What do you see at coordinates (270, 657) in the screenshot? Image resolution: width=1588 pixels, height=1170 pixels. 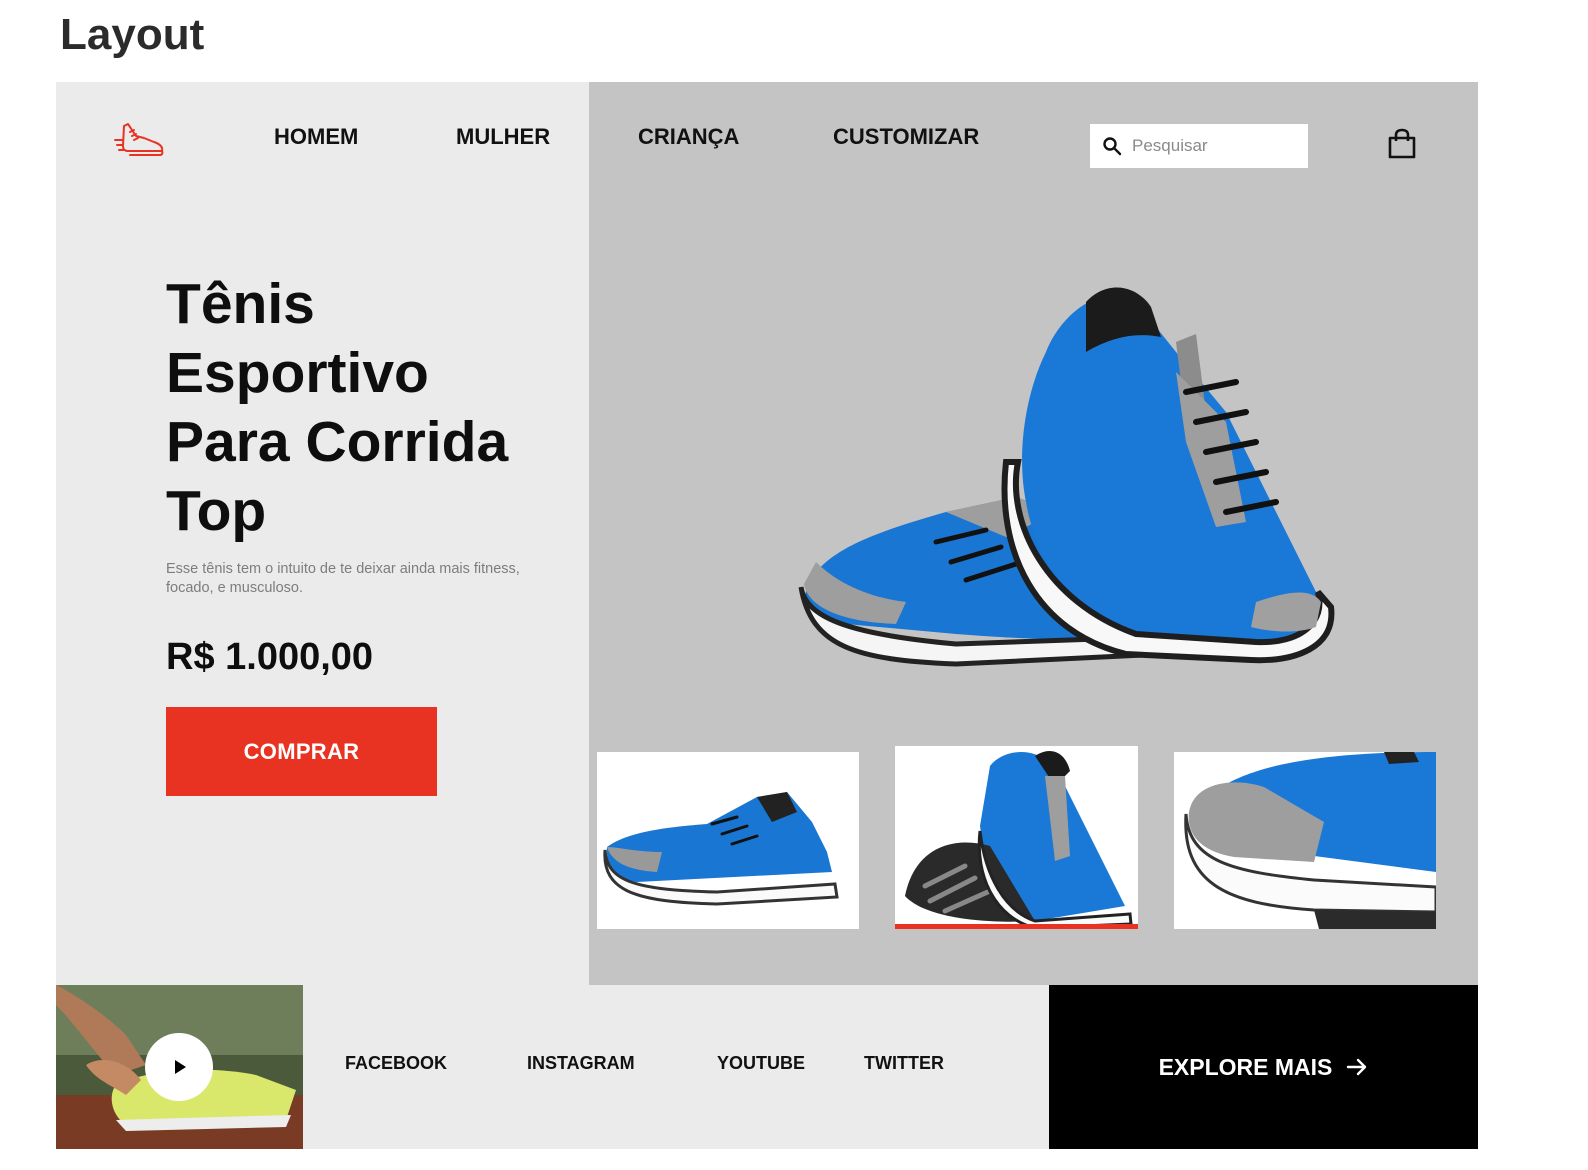 I see `product-price: R$ 1.000,00` at bounding box center [270, 657].